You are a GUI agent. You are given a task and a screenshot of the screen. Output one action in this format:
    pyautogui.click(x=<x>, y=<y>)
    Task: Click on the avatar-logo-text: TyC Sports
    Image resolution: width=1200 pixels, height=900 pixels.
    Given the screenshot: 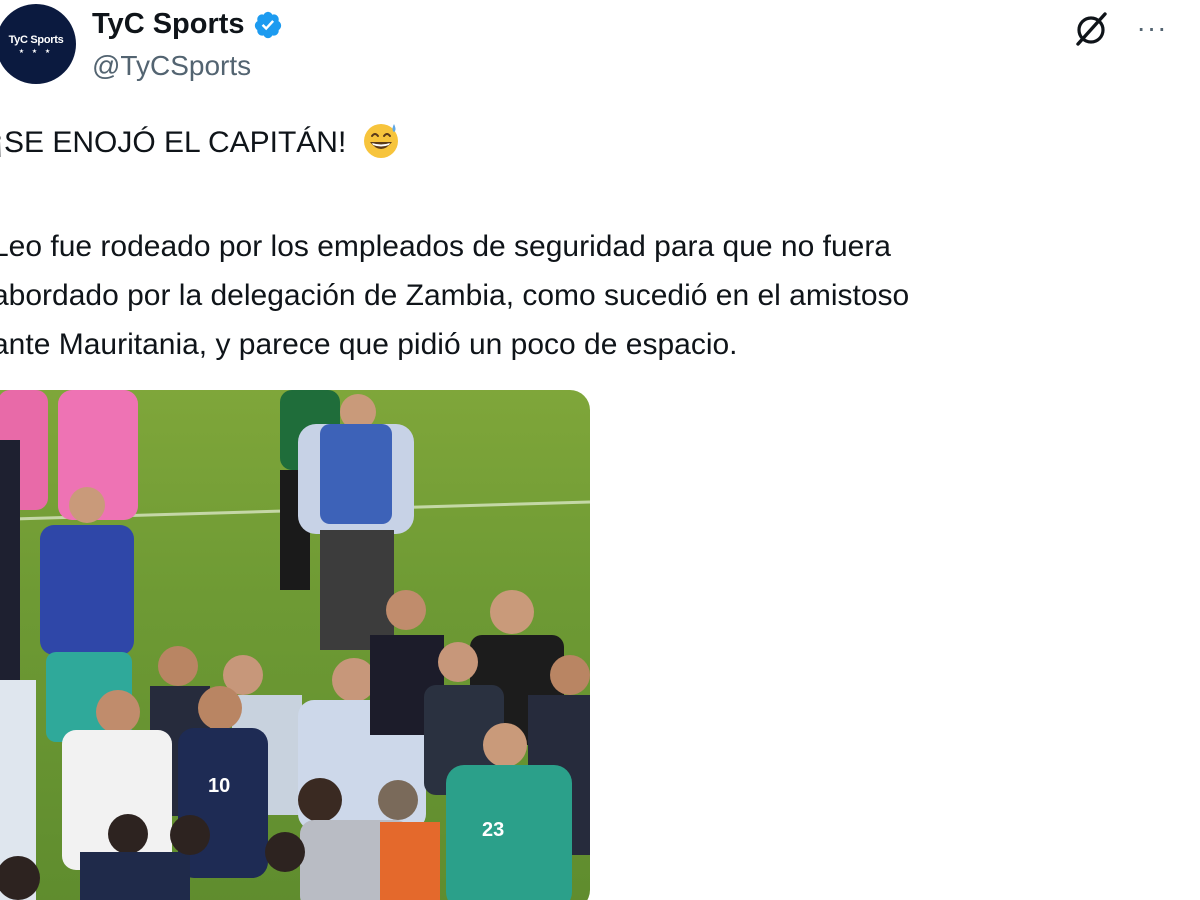 What is the action you would take?
    pyautogui.click(x=36, y=39)
    